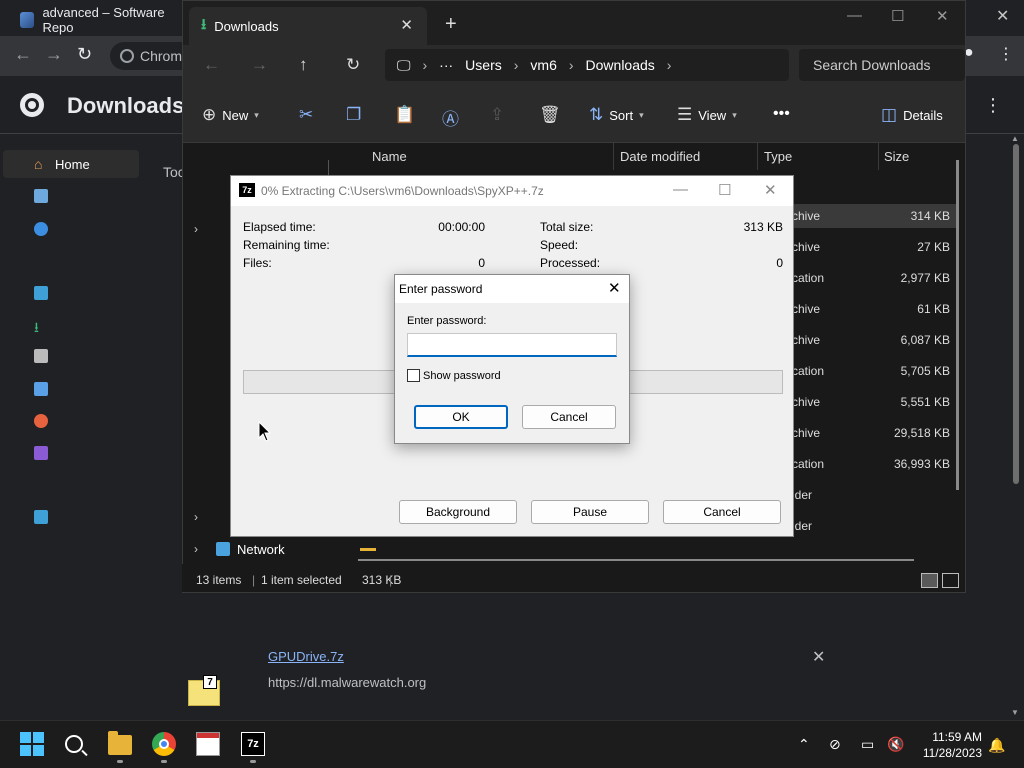 This screenshot has width=1024, height=768. I want to click on column-date-modified: Date modified, so click(660, 156).